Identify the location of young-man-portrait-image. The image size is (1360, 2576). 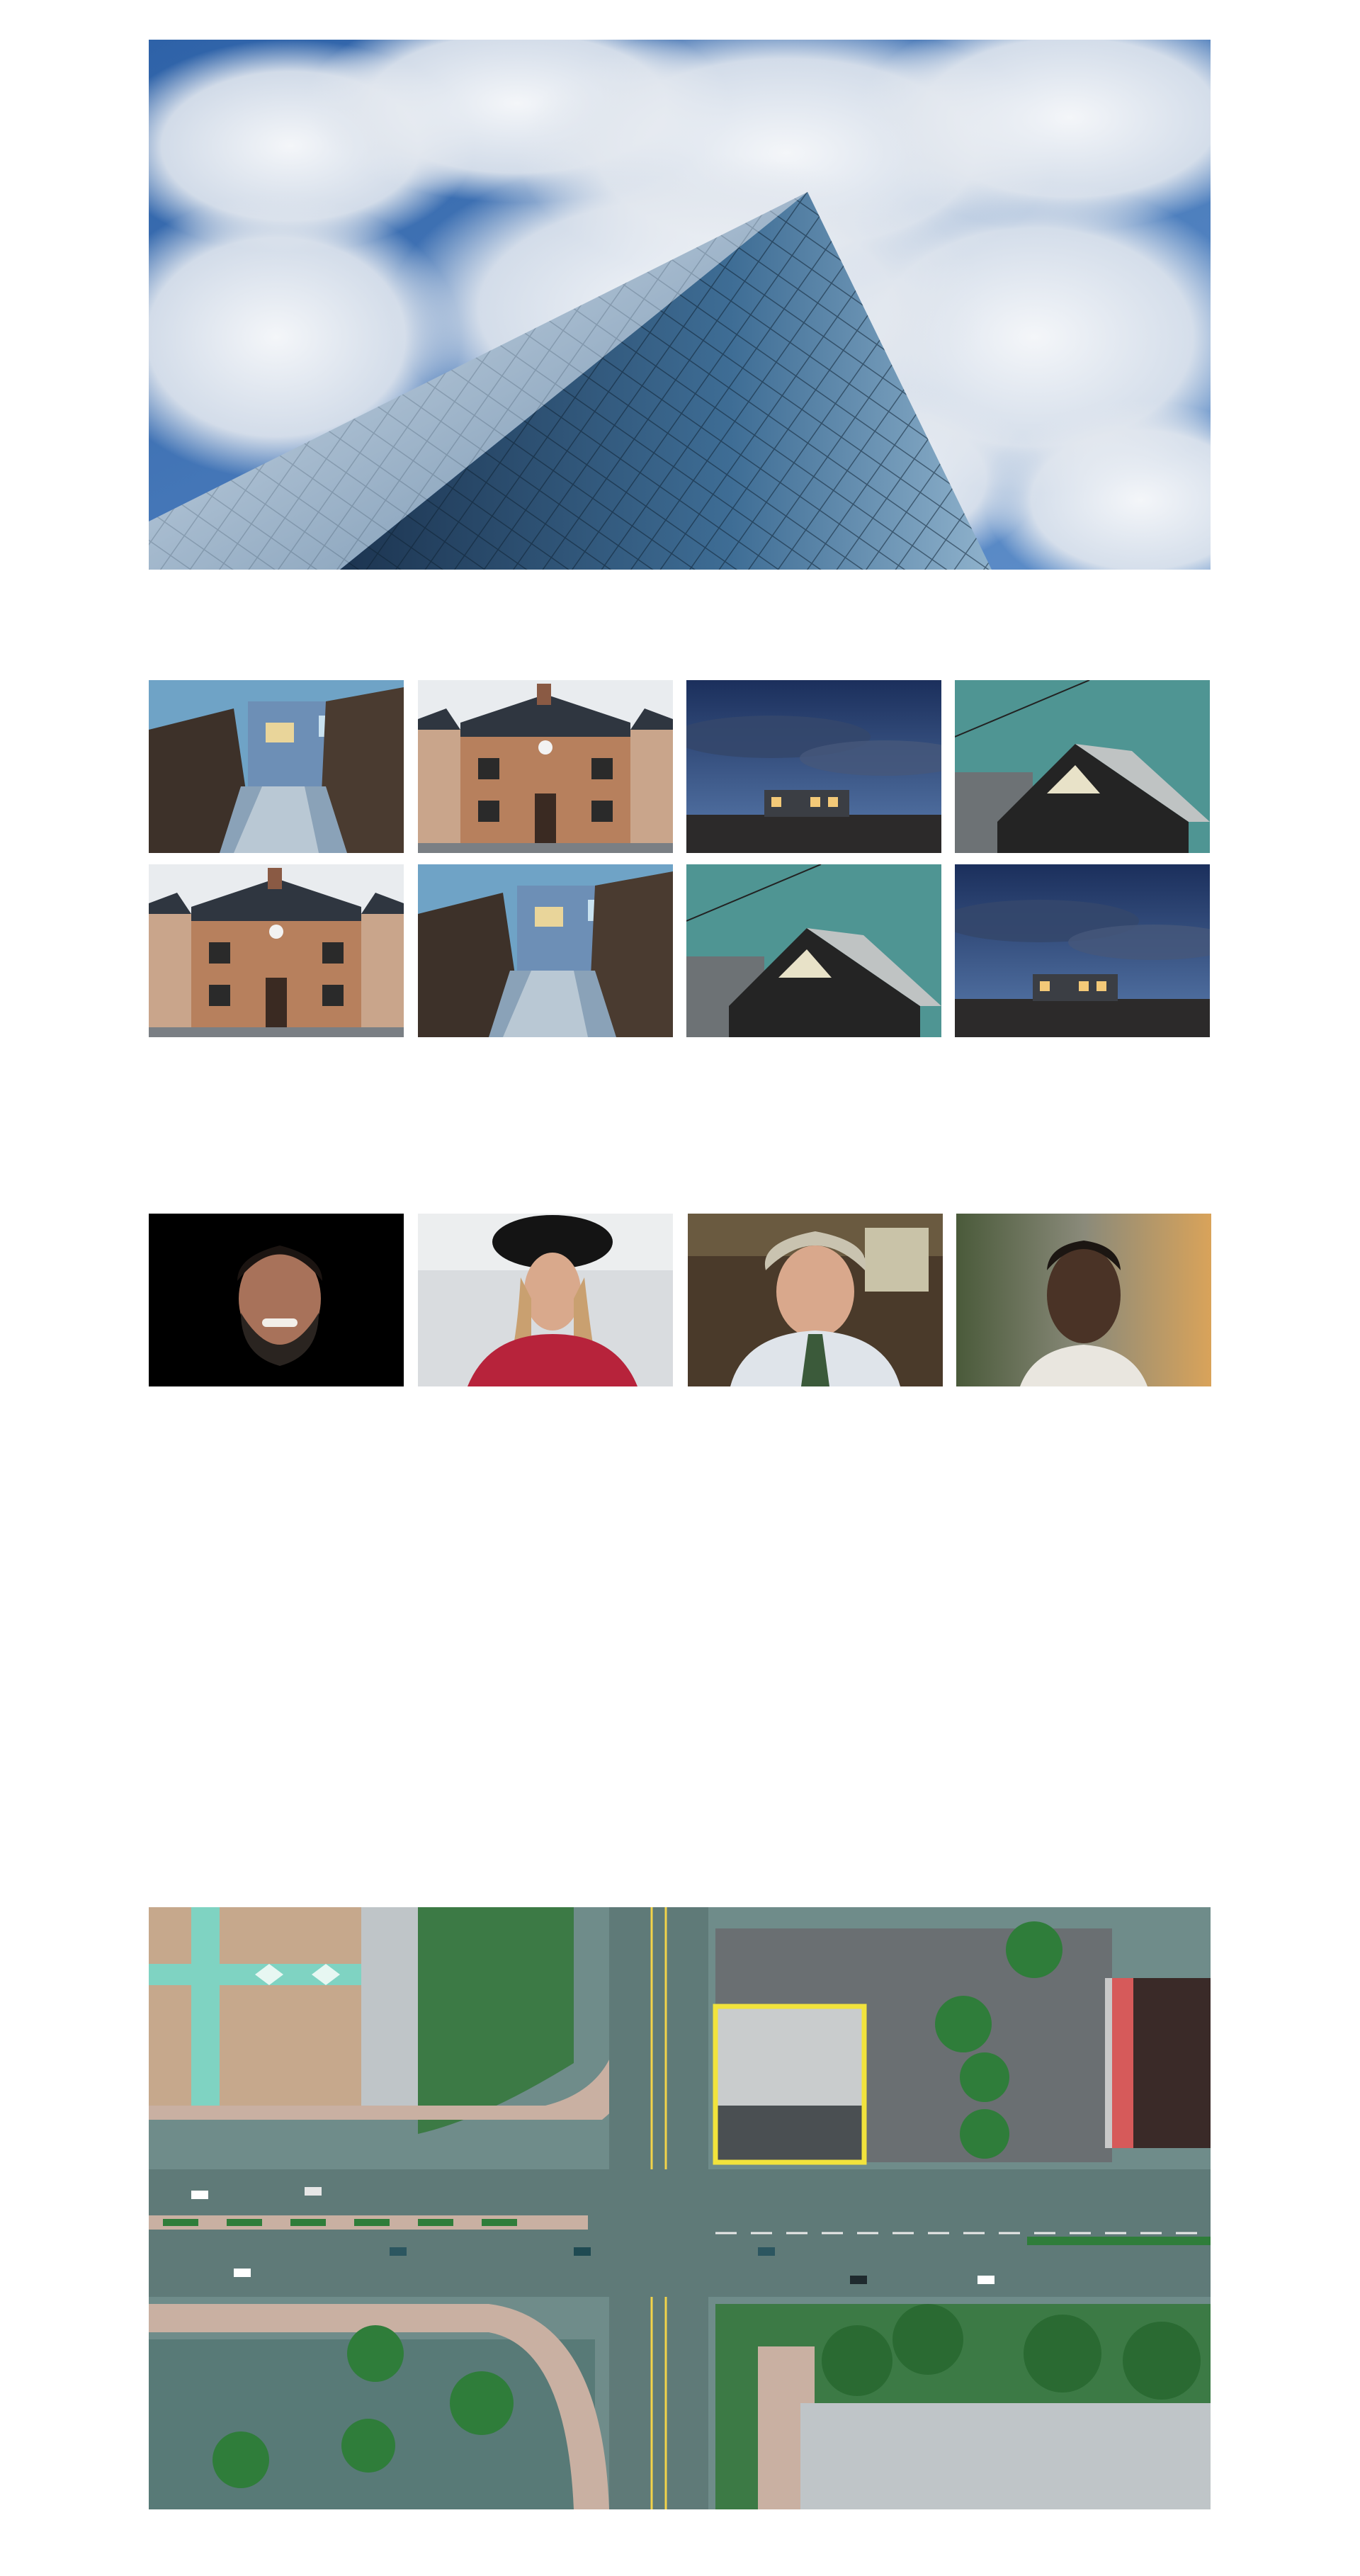
(1084, 1300).